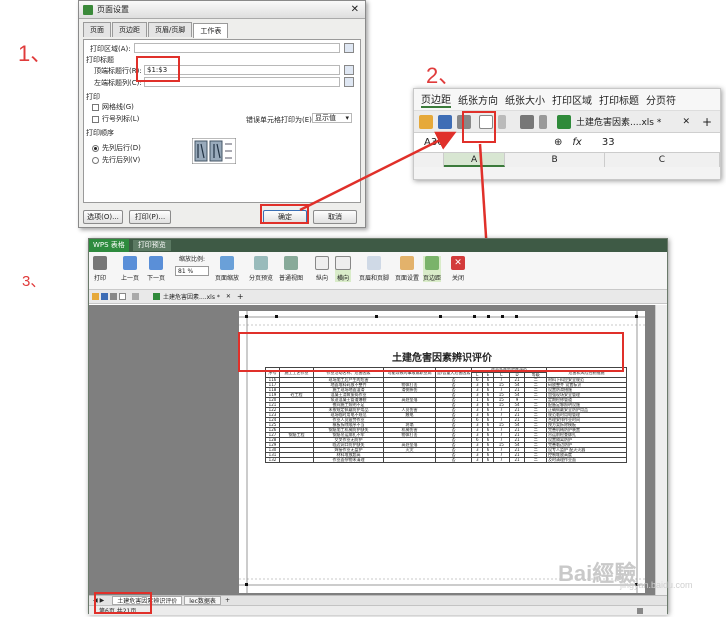  Describe the element at coordinates (477, 460) in the screenshot. I see `score-cell: 3` at that location.